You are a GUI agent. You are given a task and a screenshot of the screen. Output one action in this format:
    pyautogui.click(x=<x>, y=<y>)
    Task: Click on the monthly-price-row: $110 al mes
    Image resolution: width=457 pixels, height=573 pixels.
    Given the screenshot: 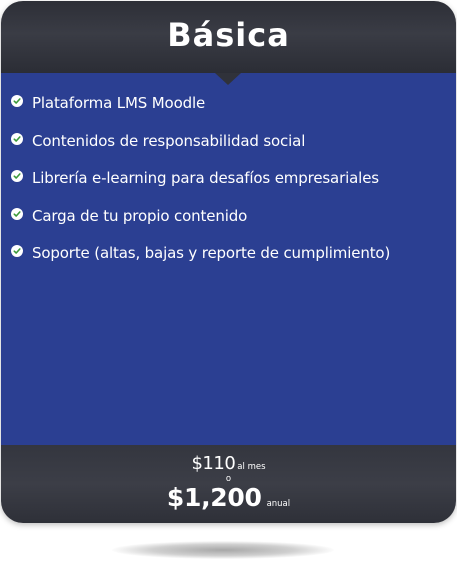 What is the action you would take?
    pyautogui.click(x=228, y=463)
    